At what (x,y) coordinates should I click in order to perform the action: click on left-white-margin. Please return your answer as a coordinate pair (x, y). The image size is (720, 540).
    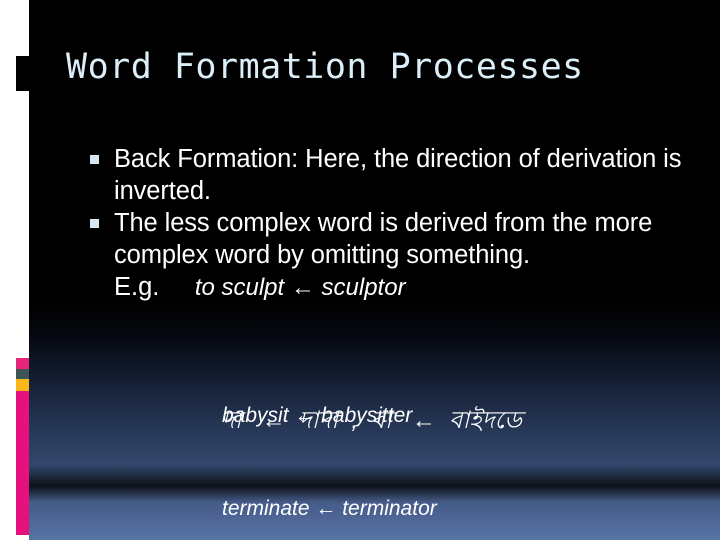
    Looking at the image, I should click on (8, 270).